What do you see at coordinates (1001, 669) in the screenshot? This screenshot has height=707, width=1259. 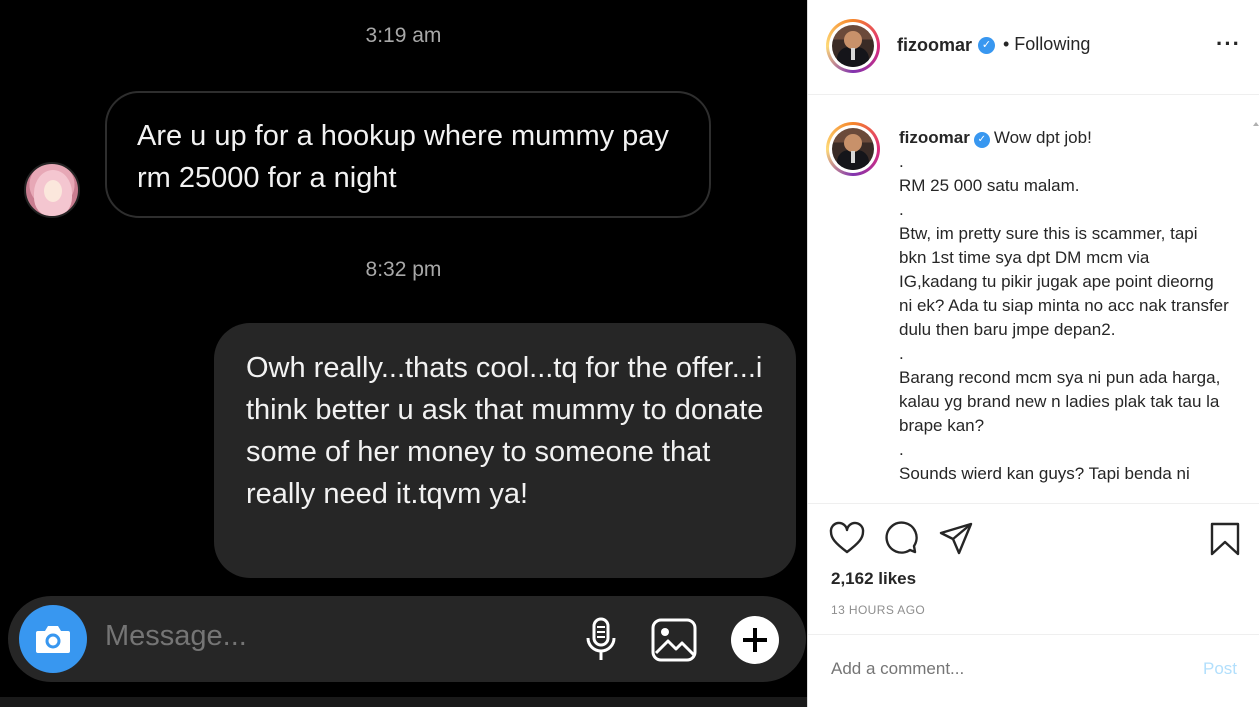 I see `comment-input` at bounding box center [1001, 669].